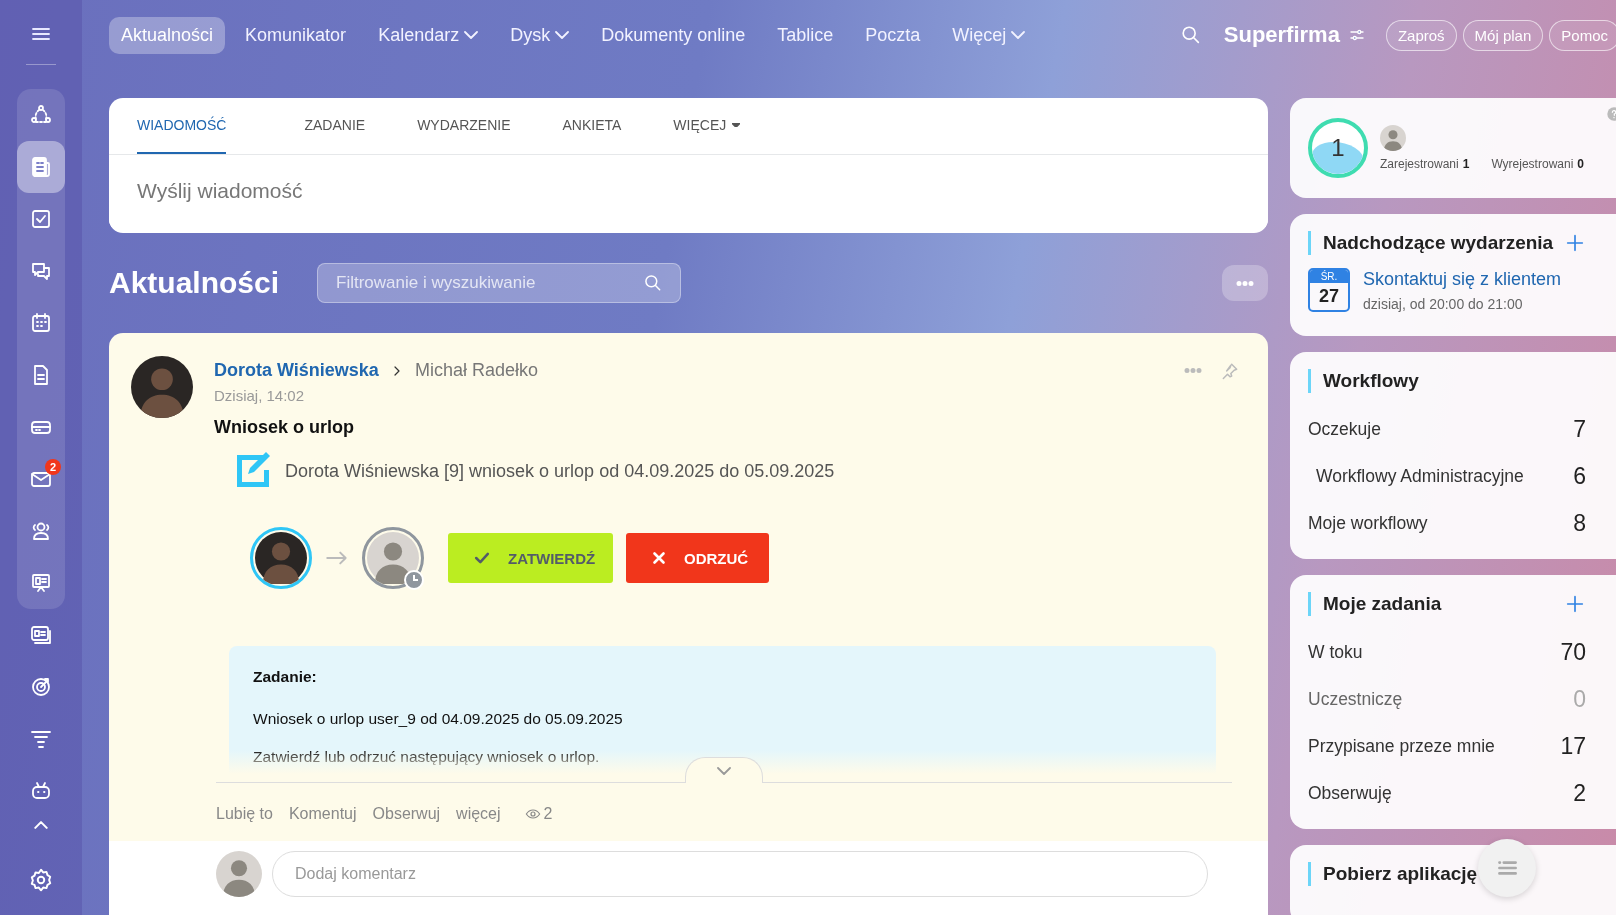 The height and width of the screenshot is (915, 1616). What do you see at coordinates (724, 770) in the screenshot?
I see `chevron-down-icon` at bounding box center [724, 770].